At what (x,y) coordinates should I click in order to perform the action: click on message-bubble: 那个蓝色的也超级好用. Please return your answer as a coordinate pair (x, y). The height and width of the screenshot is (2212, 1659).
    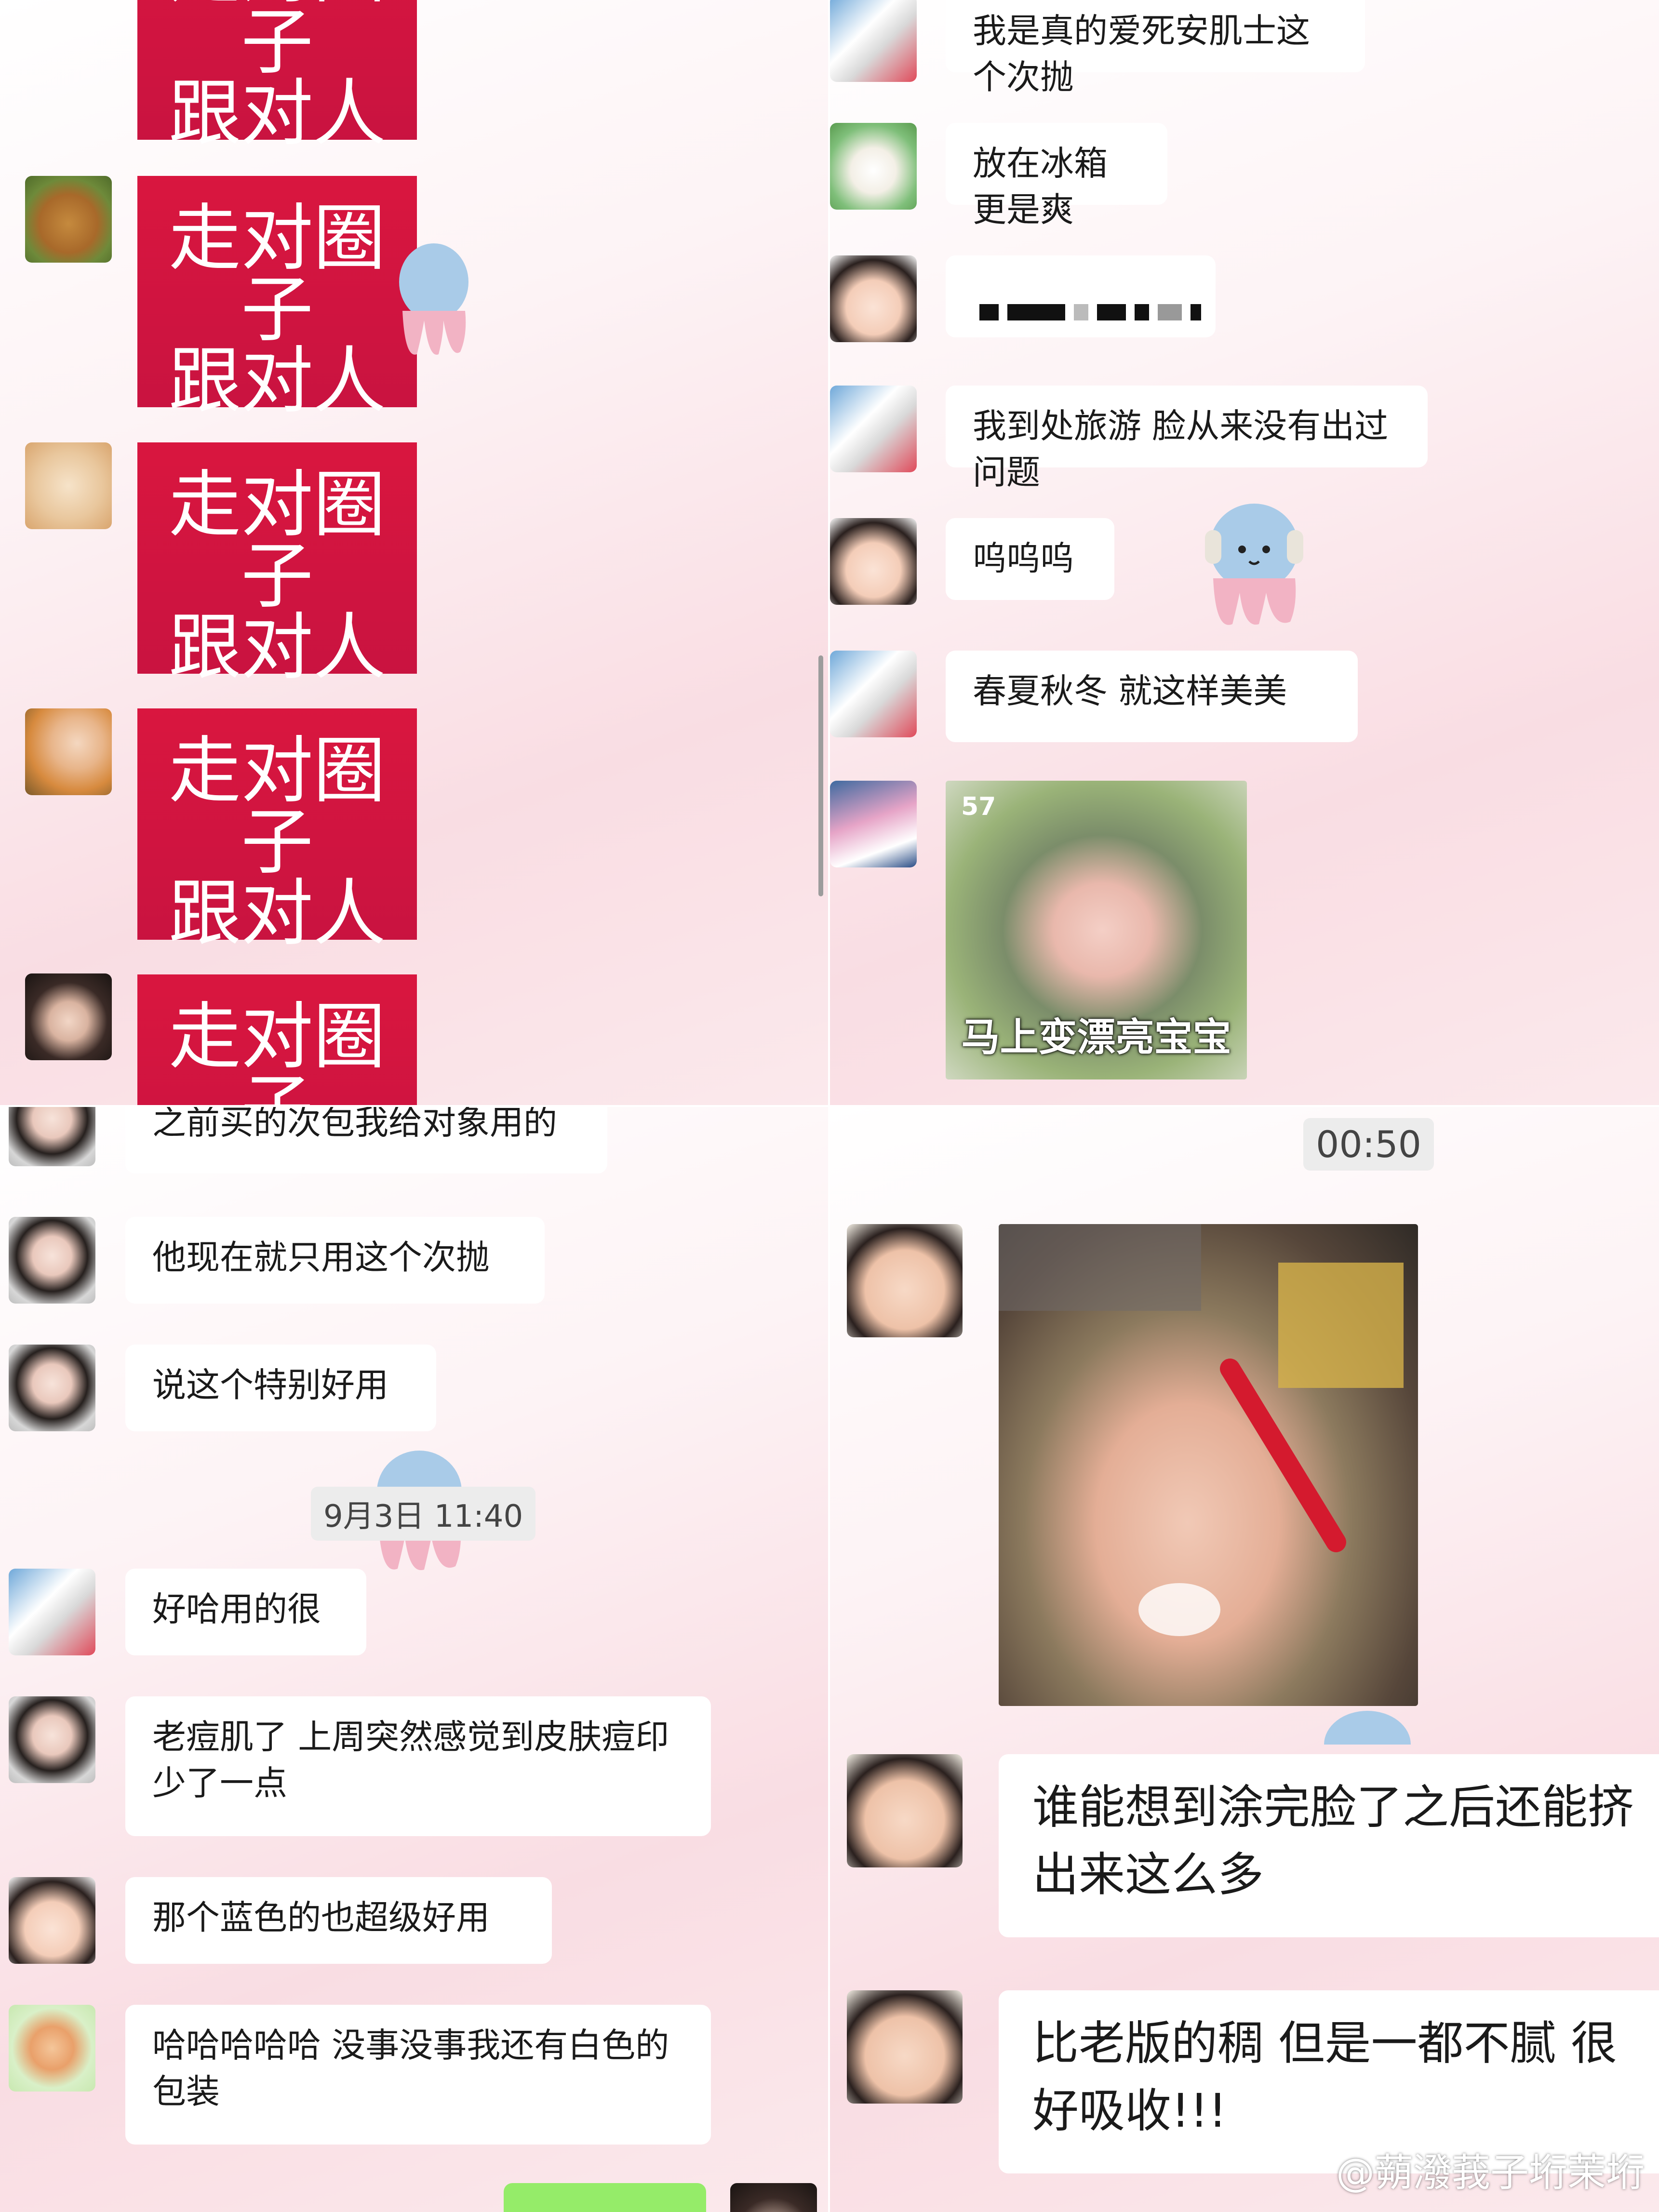
    Looking at the image, I should click on (338, 1920).